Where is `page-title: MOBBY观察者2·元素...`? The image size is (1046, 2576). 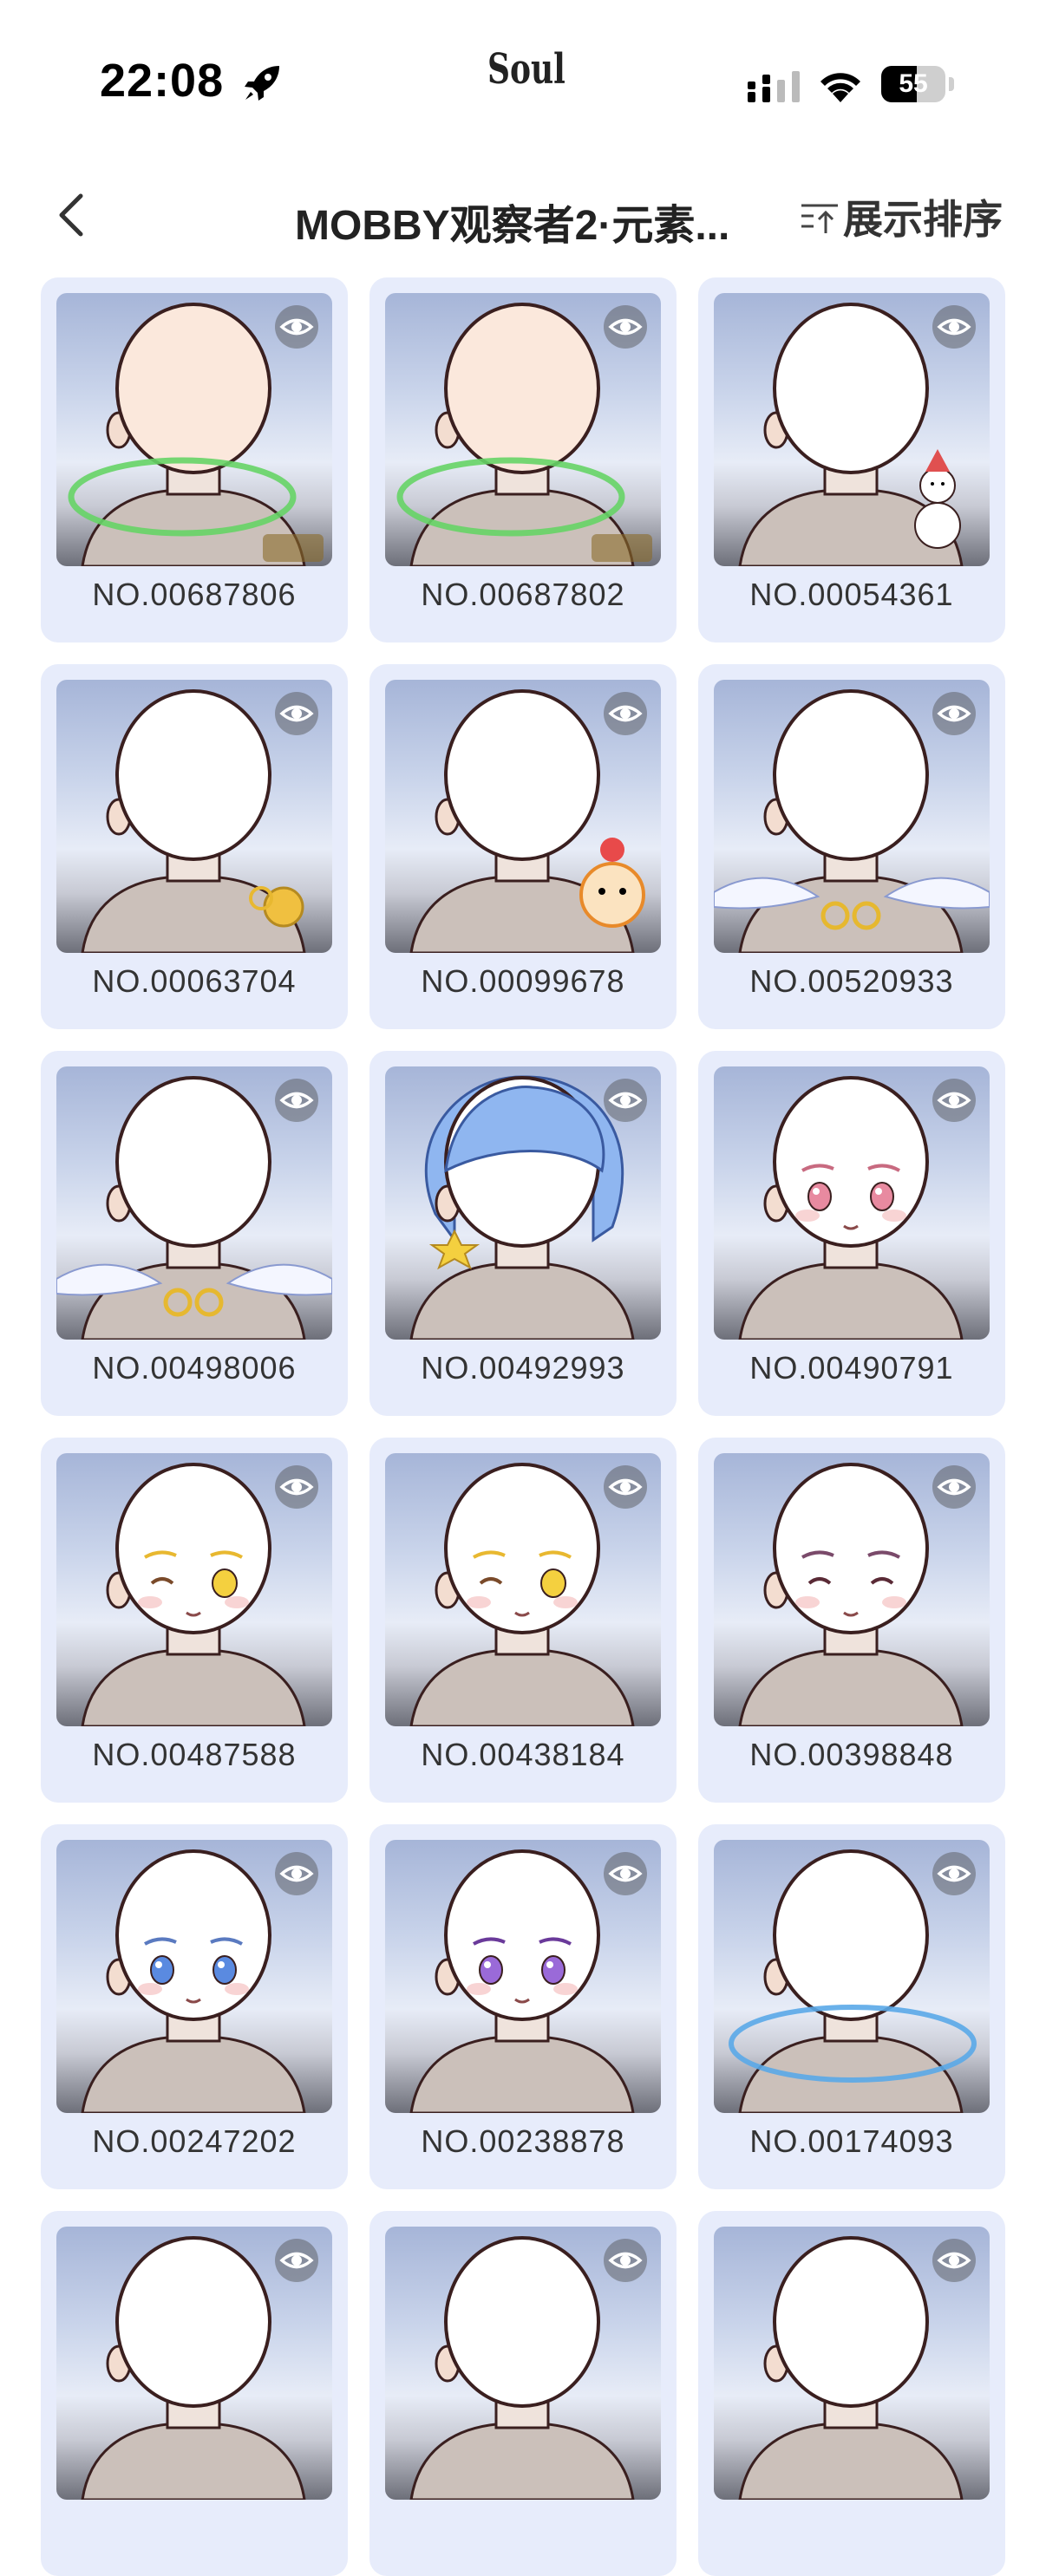 page-title: MOBBY观察者2·元素... is located at coordinates (512, 226).